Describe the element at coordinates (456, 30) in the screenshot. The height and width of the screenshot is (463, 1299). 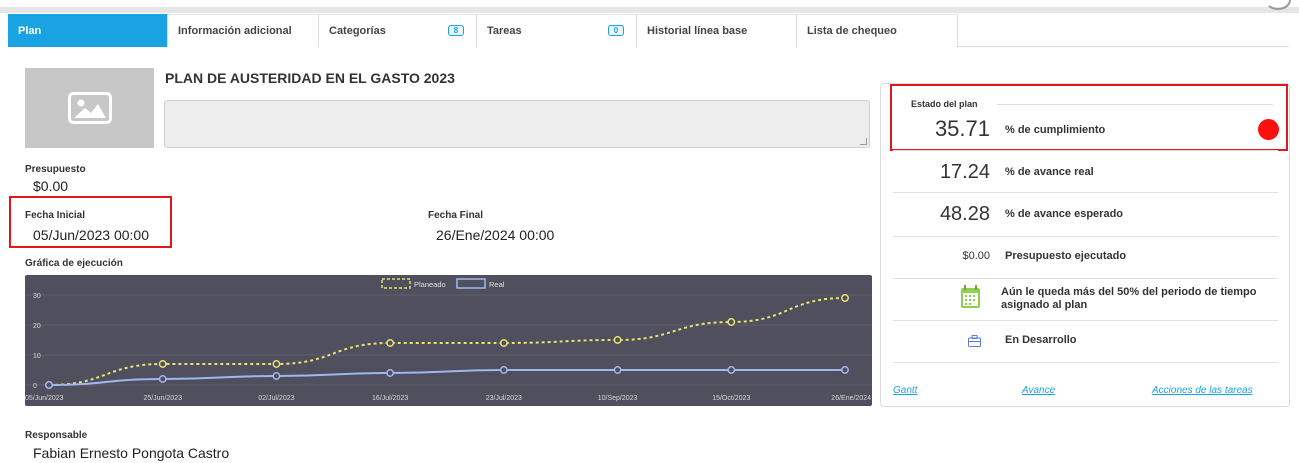
I see `categorias-count-badge: 8` at that location.